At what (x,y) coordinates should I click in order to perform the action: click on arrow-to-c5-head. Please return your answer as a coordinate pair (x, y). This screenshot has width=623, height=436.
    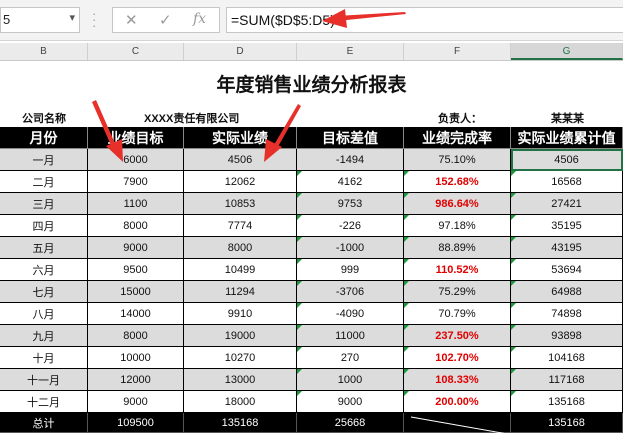
    Looking at the image, I should click on (114, 150).